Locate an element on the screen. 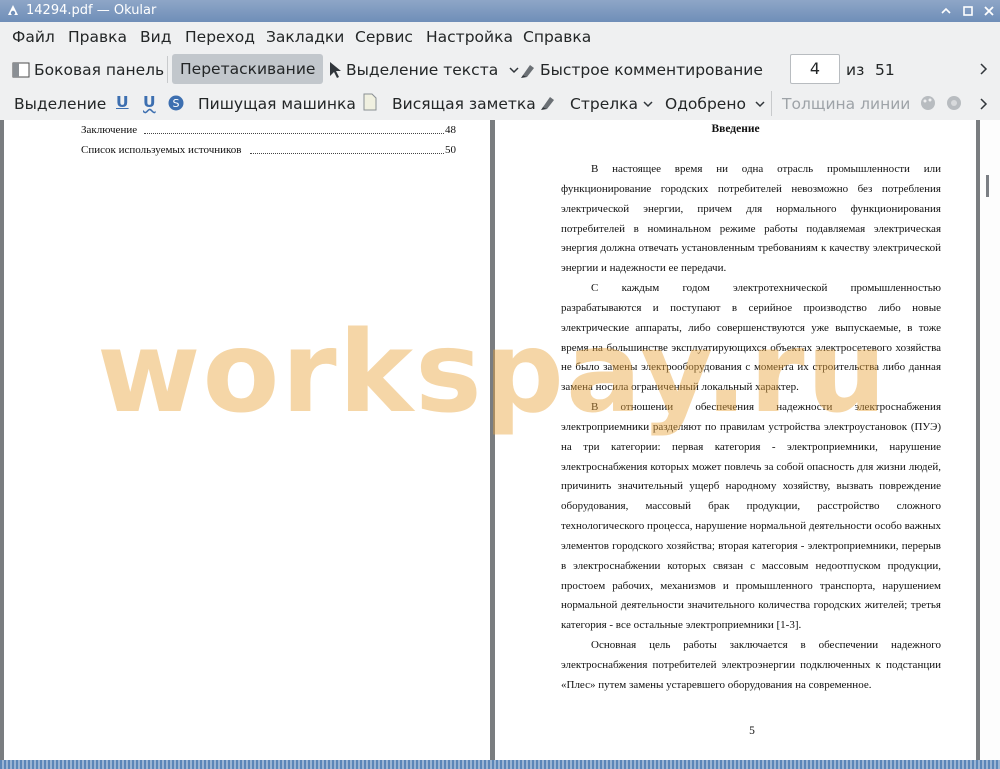 The image size is (1000, 769). opacity-icon is located at coordinates (954, 103).